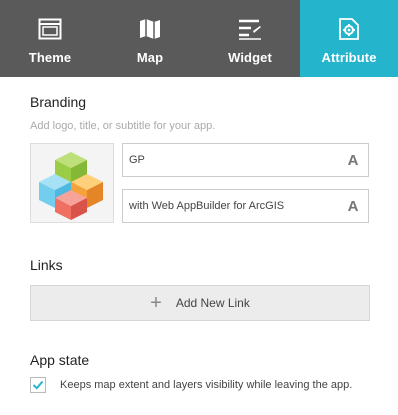 The image size is (398, 415). I want to click on widget-list-icon, so click(250, 29).